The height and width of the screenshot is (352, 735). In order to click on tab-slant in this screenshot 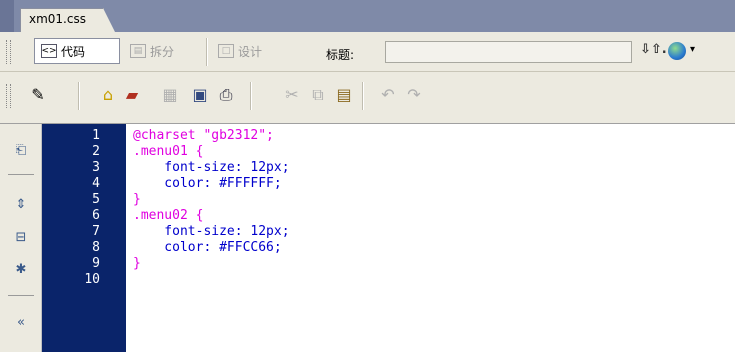, I will do `click(109, 20)`.